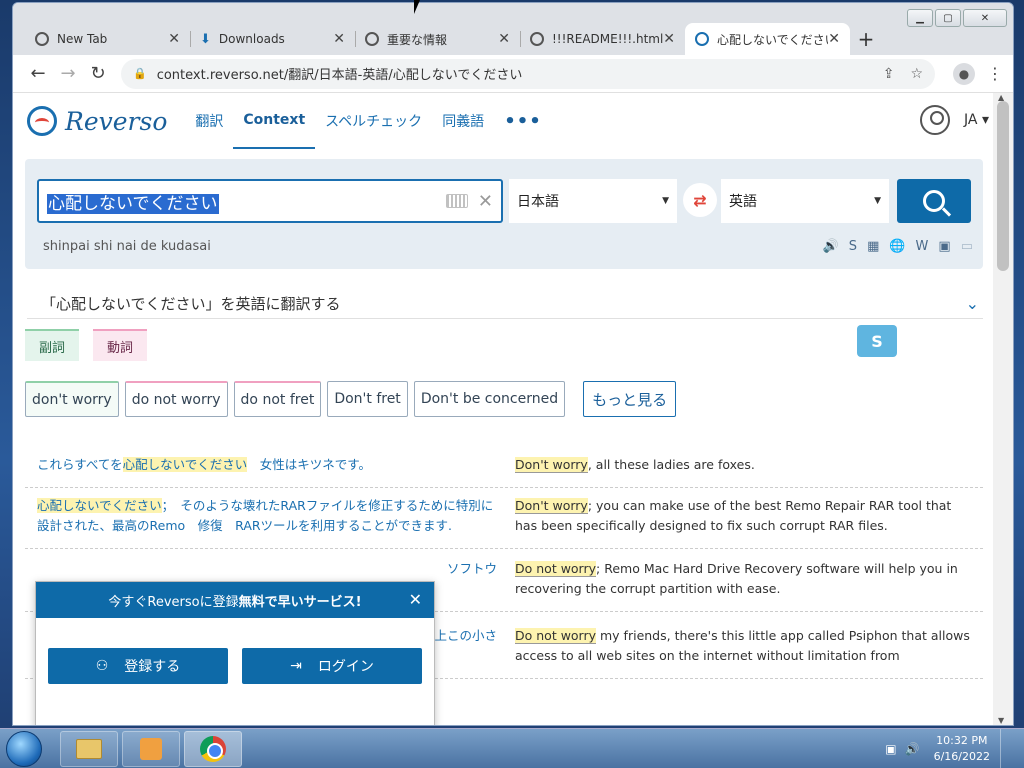 Image resolution: width=1024 pixels, height=768 pixels. I want to click on nav-context: Context, so click(274, 121).